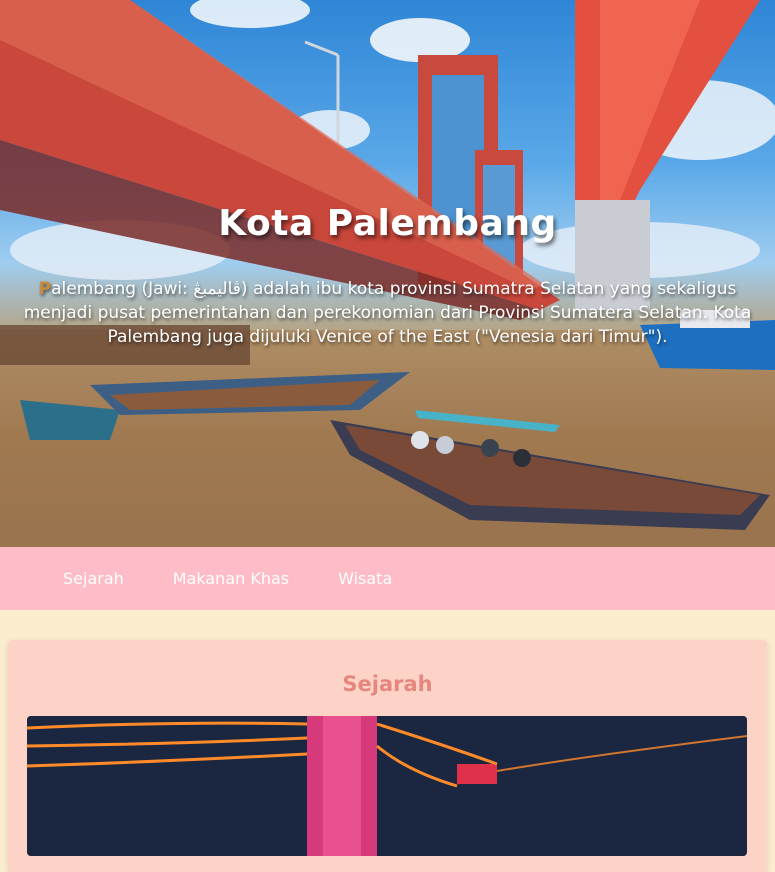 Image resolution: width=775 pixels, height=872 pixels. Describe the element at coordinates (365, 578) in the screenshot. I see `nav-link-wisata: Wisata` at that location.